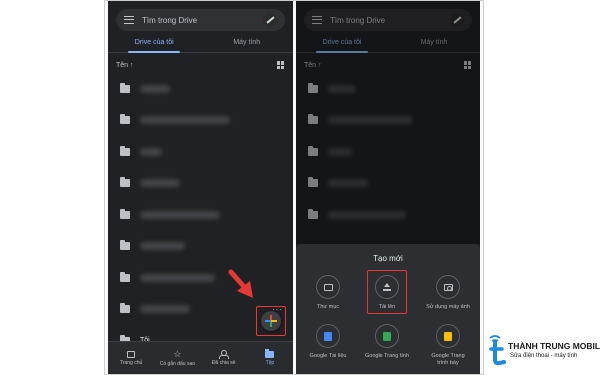 The image size is (600, 375). What do you see at coordinates (544, 356) in the screenshot?
I see `brand-slogan: Sửa điện thoại - máy tính` at bounding box center [544, 356].